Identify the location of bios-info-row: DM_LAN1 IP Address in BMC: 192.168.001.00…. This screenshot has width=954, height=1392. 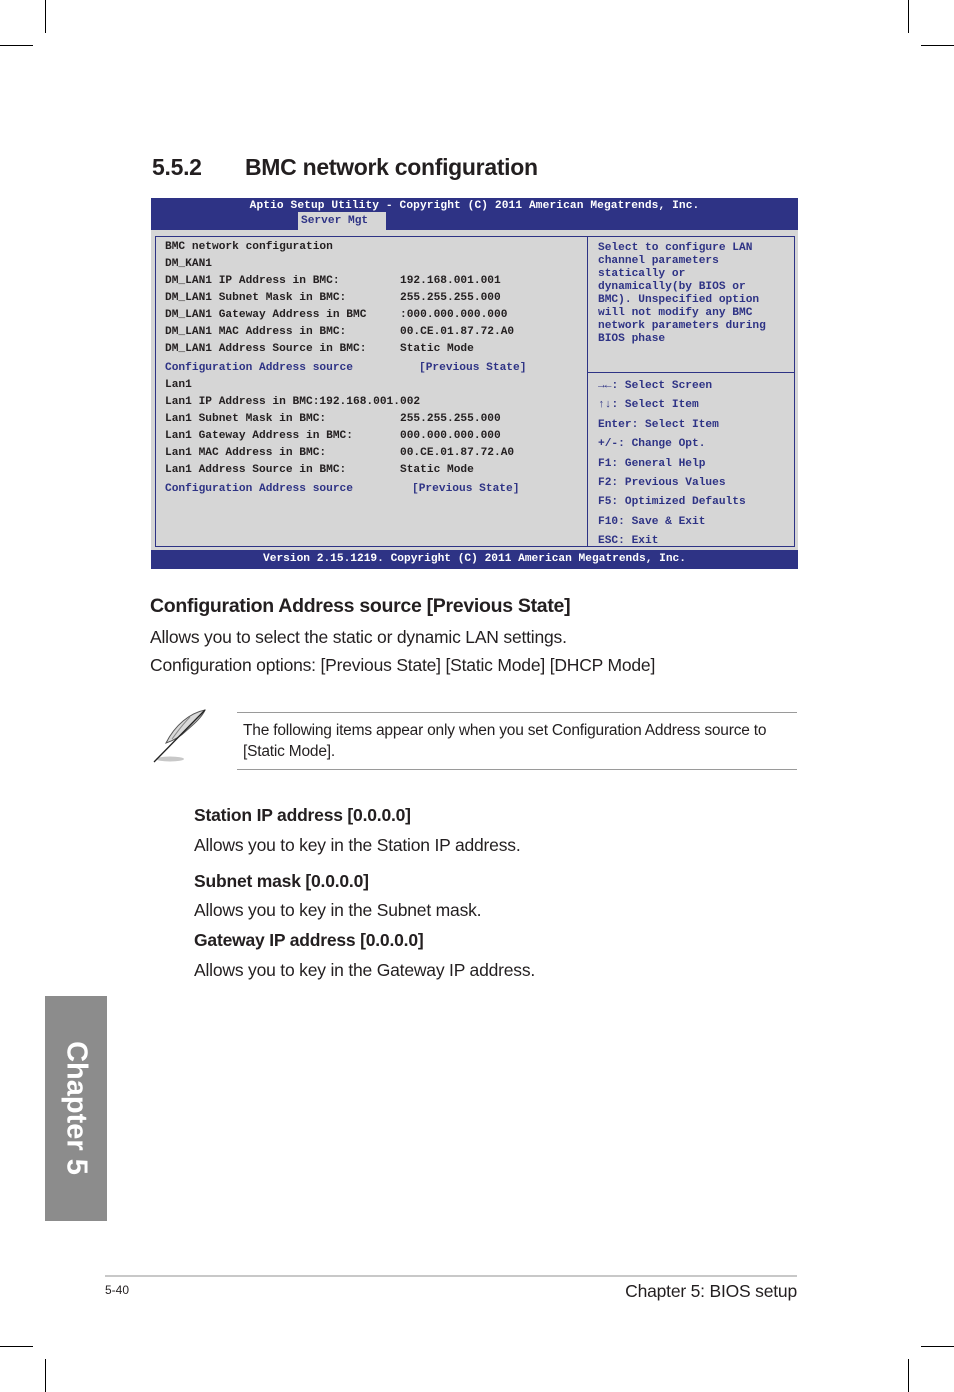
(333, 281).